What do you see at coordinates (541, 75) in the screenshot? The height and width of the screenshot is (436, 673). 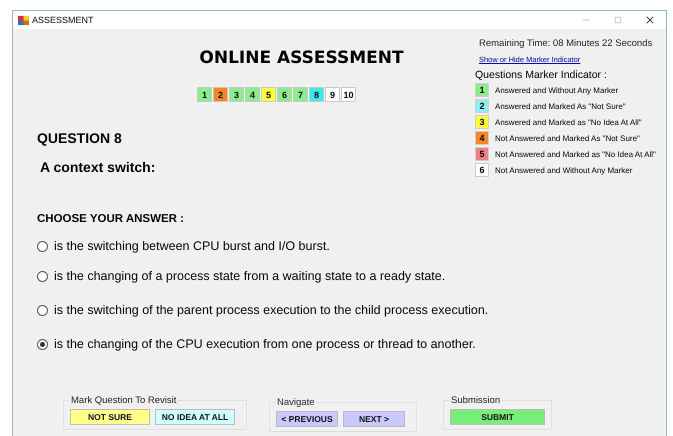 I see `legend-title: Questions Marker Indicator :` at bounding box center [541, 75].